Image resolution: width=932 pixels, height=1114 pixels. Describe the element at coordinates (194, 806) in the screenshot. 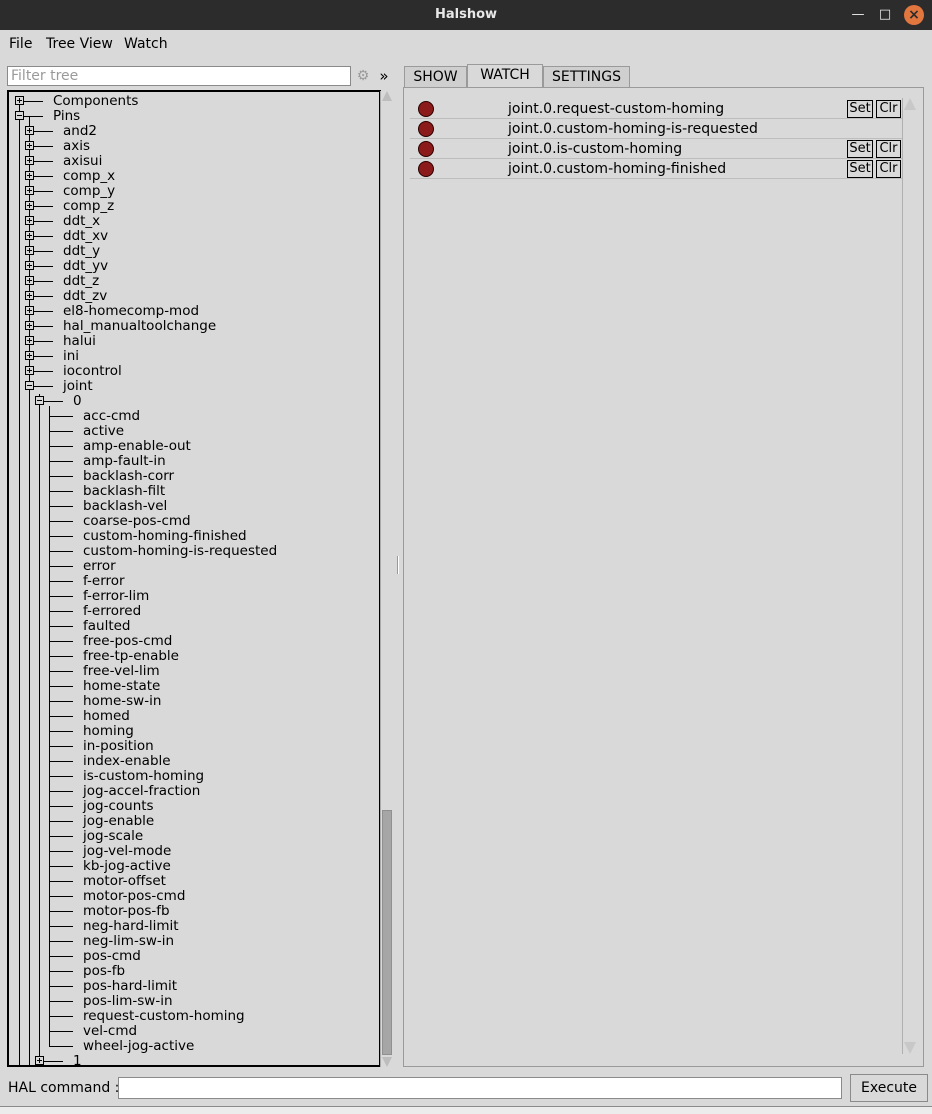

I see `tree-leaf: jog-counts` at that location.